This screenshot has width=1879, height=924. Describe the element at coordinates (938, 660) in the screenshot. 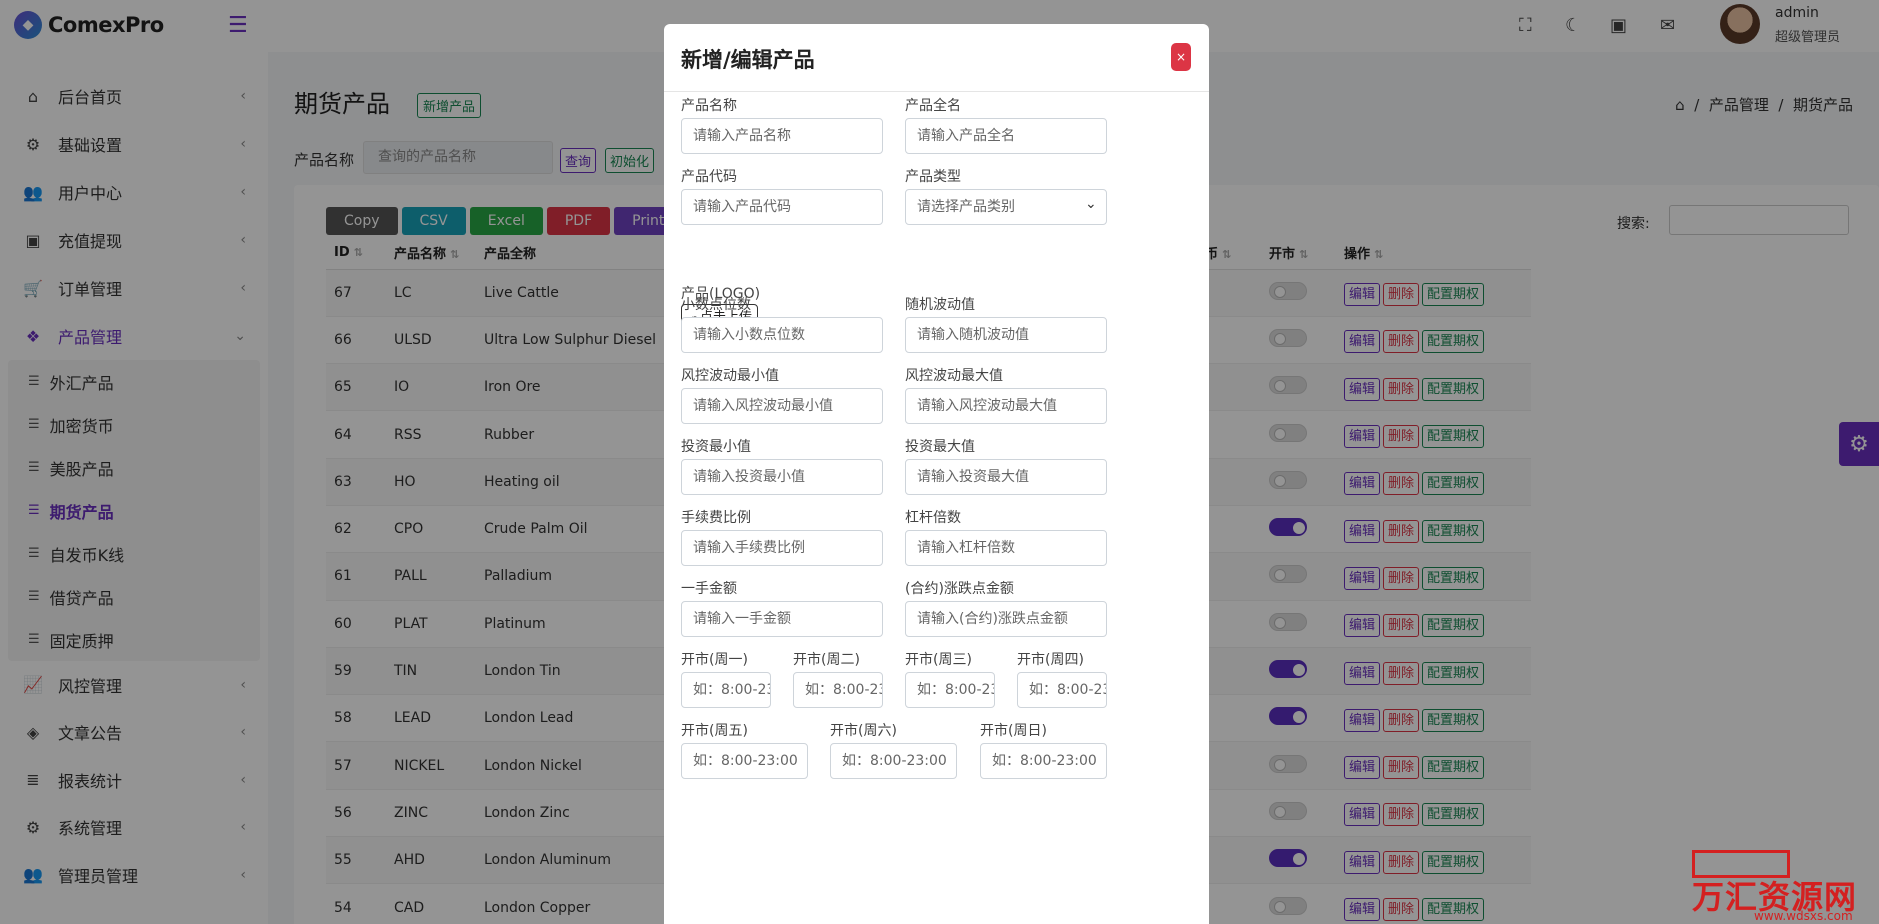

I see `hours-label: 开市(周三)` at that location.